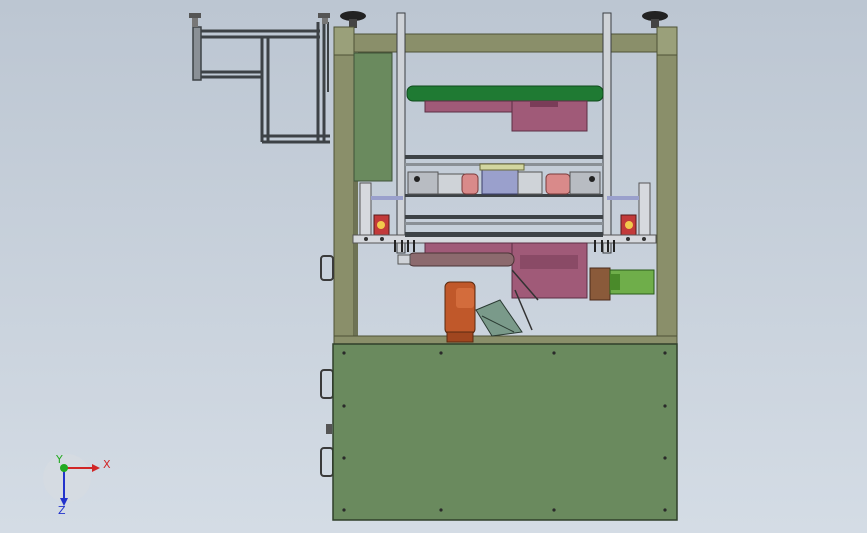 This screenshot has width=867, height=533. I want to click on x-axis-label: X, so click(107, 464).